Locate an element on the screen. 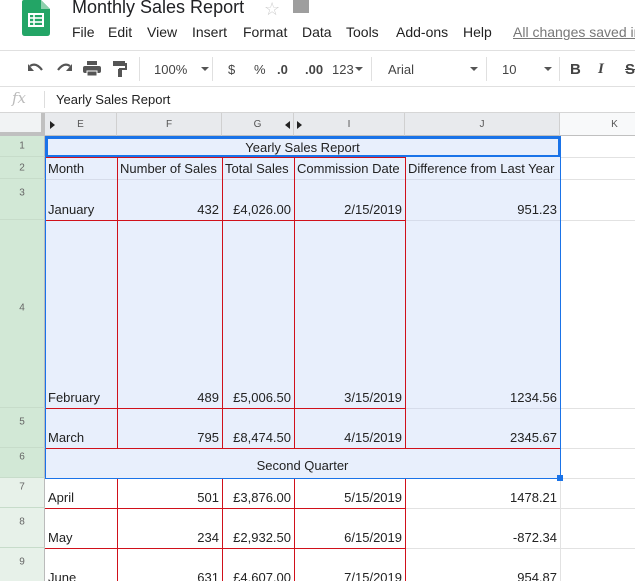  row-header-5: 5 is located at coordinates (22, 428).